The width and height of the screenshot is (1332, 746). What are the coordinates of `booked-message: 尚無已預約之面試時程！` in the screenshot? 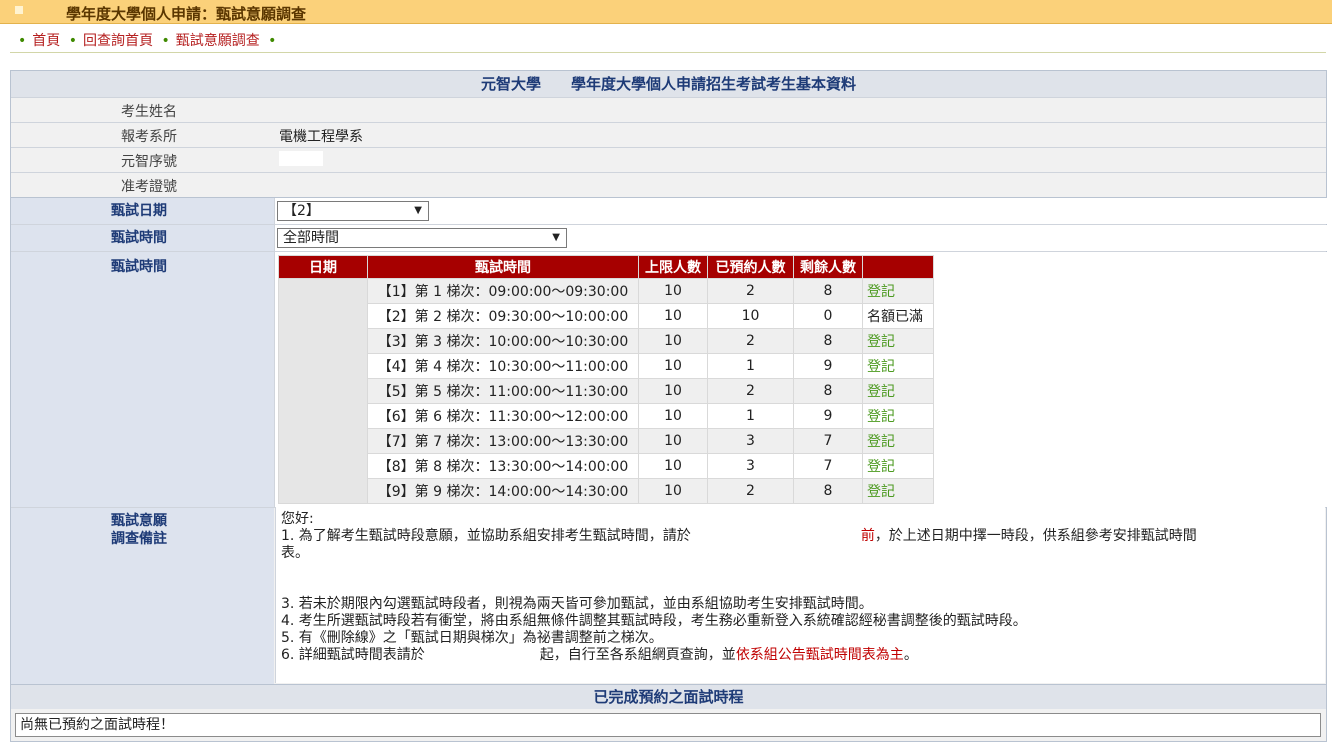 It's located at (668, 725).